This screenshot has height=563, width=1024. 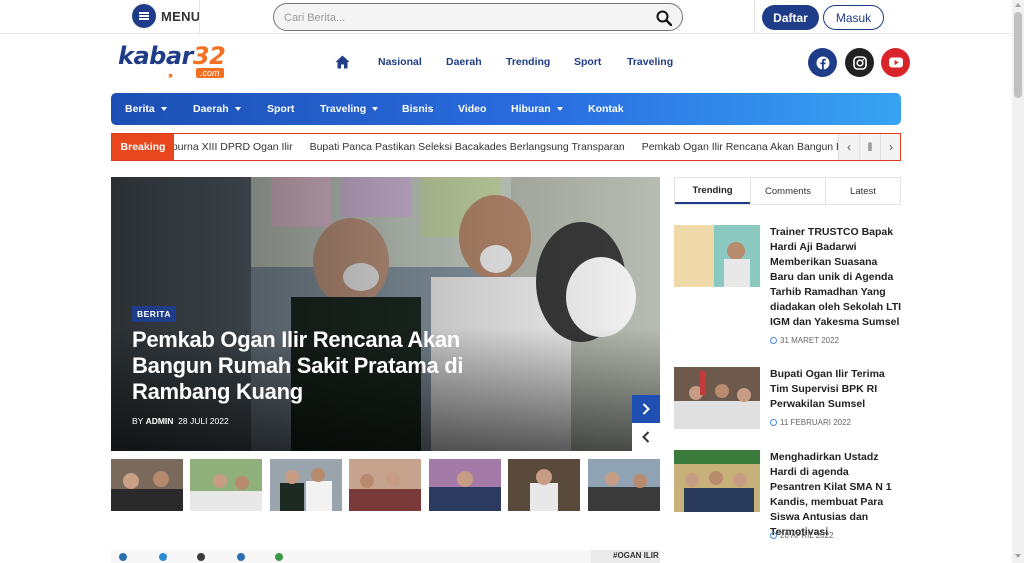 I want to click on chevron-right-icon, so click(x=646, y=409).